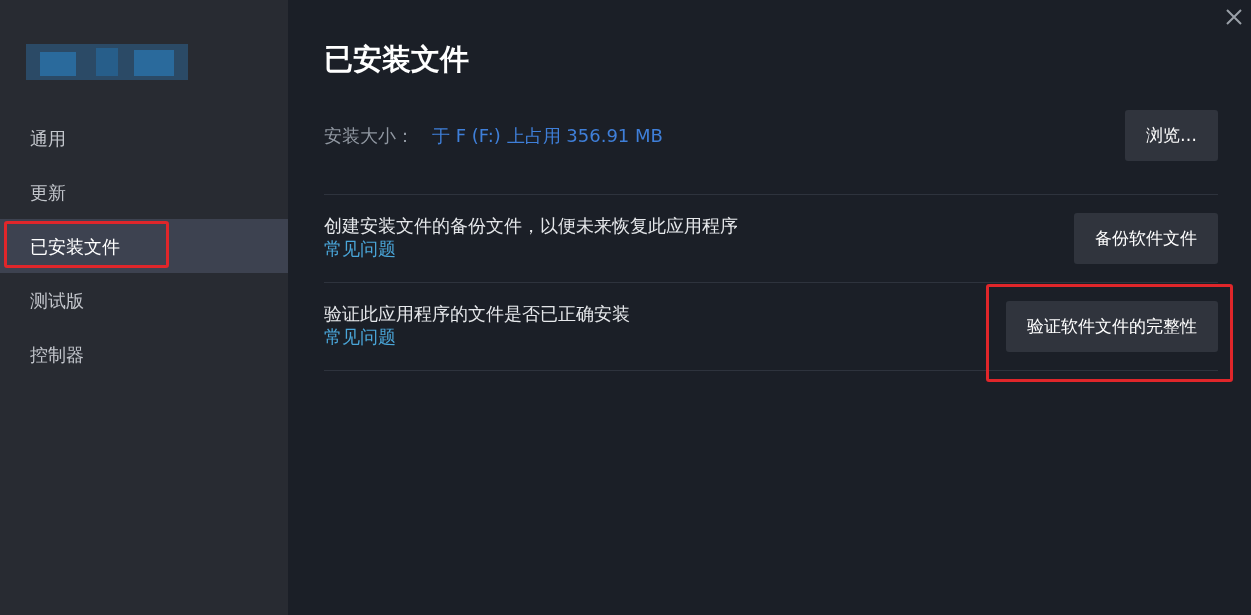  What do you see at coordinates (144, 354) in the screenshot?
I see `sidebar-item: 控制器` at bounding box center [144, 354].